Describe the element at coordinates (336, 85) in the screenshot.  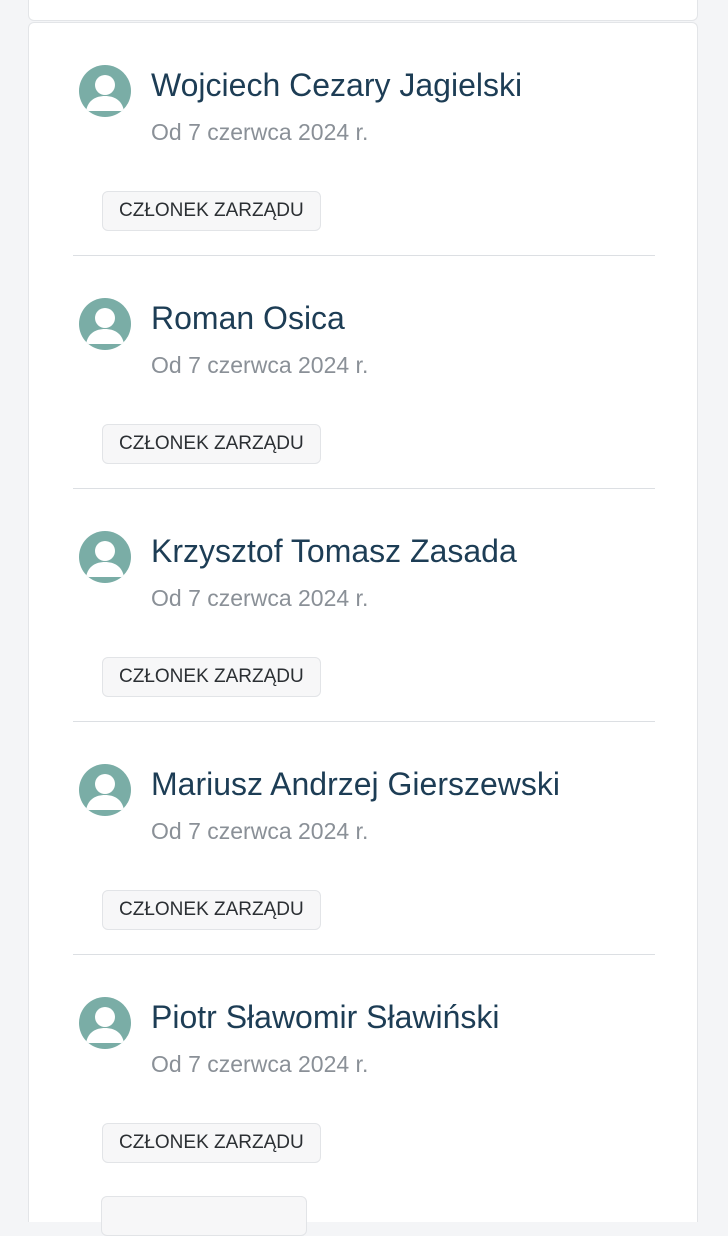
I see `member-name: Wojciech Cezary Jagielski` at that location.